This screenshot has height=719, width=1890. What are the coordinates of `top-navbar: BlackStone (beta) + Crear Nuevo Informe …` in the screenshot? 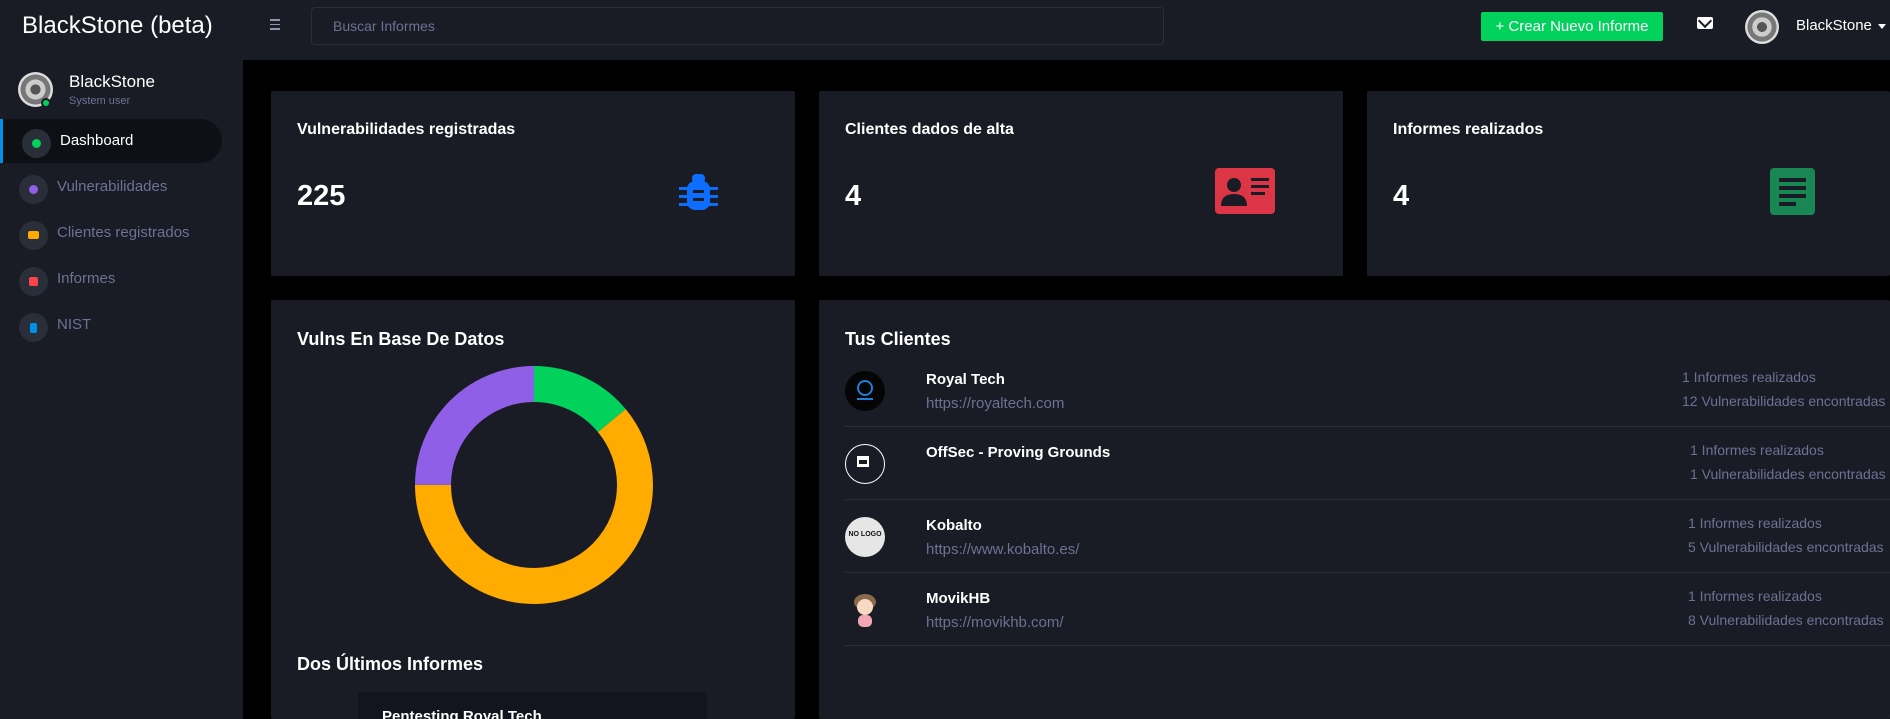 It's located at (945, 30).